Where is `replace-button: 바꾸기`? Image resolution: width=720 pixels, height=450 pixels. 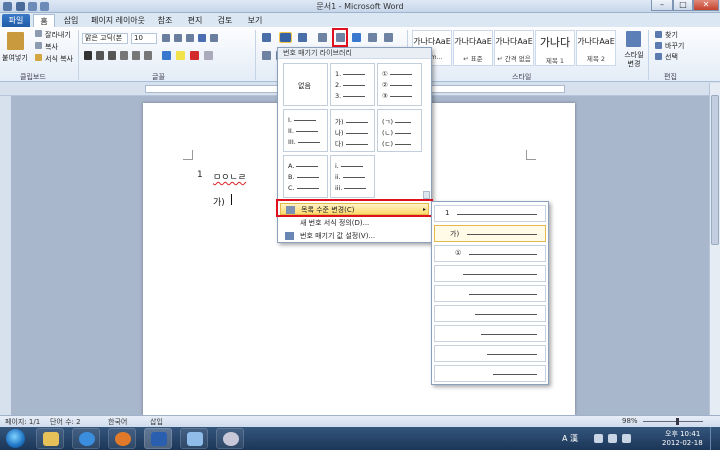 replace-button: 바꾸기 is located at coordinates (674, 46).